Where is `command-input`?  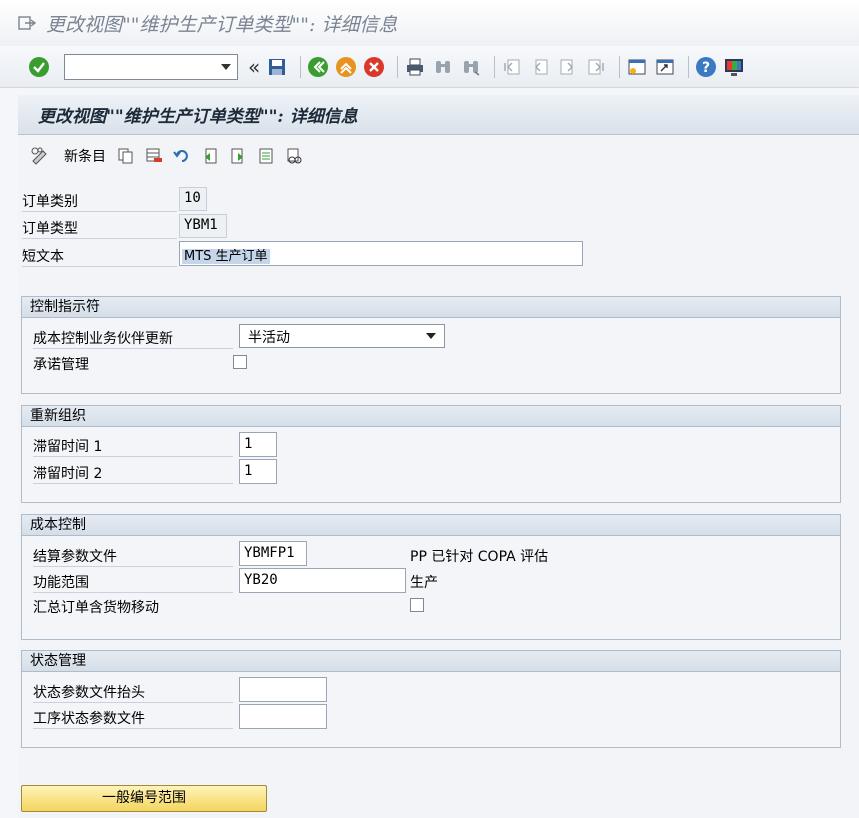 command-input is located at coordinates (140, 66).